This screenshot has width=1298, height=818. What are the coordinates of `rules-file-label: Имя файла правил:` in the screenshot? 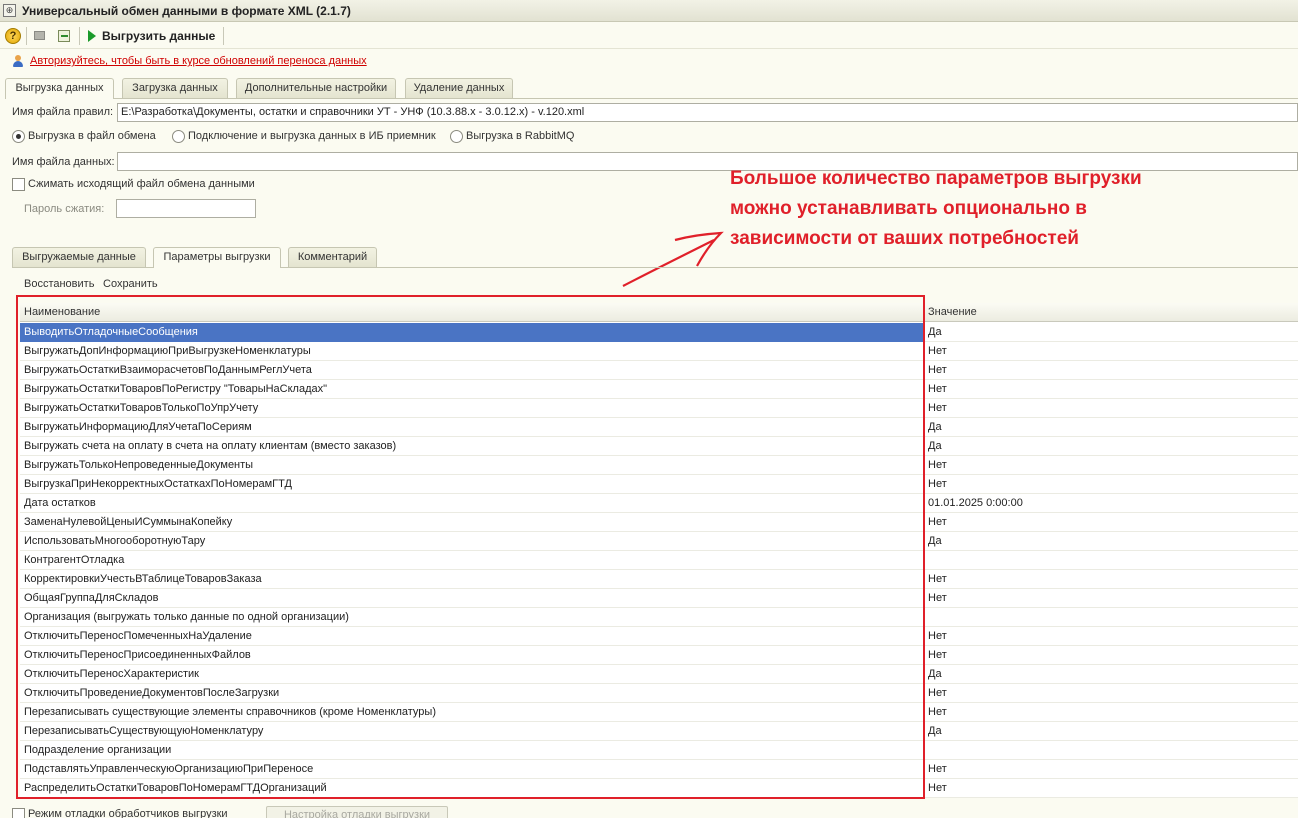 It's located at (63, 112).